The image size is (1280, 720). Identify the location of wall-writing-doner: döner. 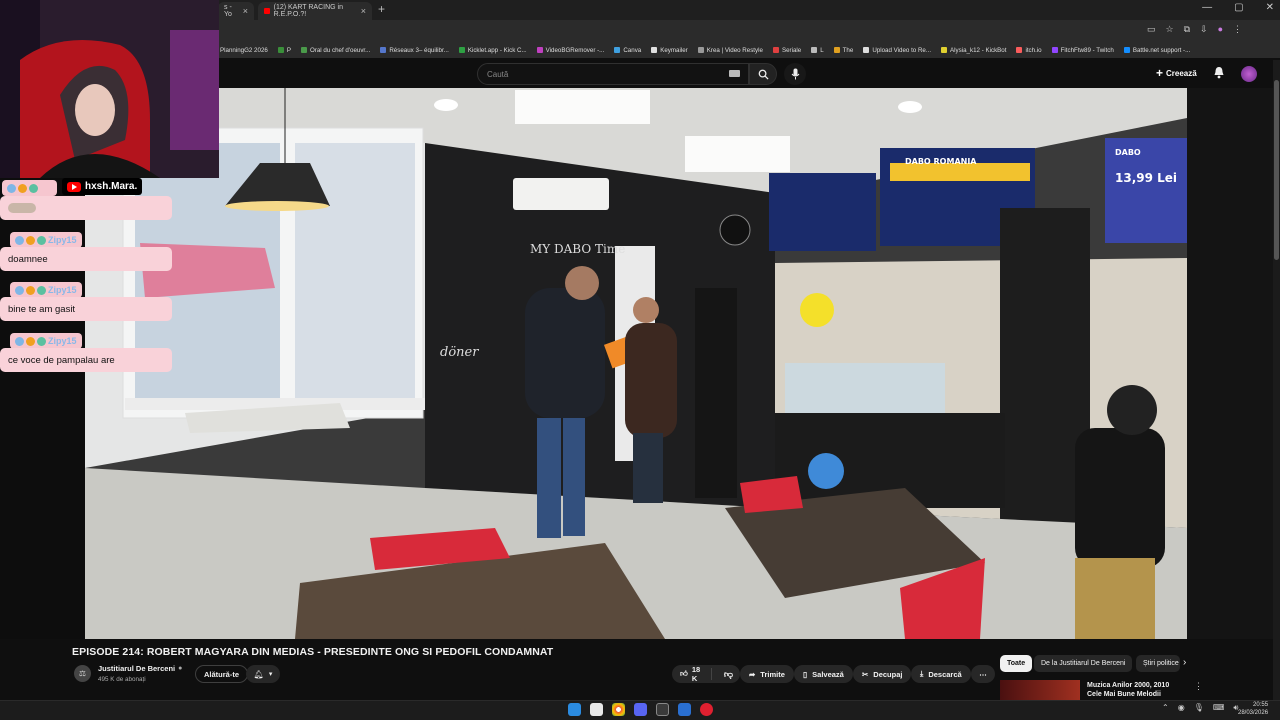
(459, 352).